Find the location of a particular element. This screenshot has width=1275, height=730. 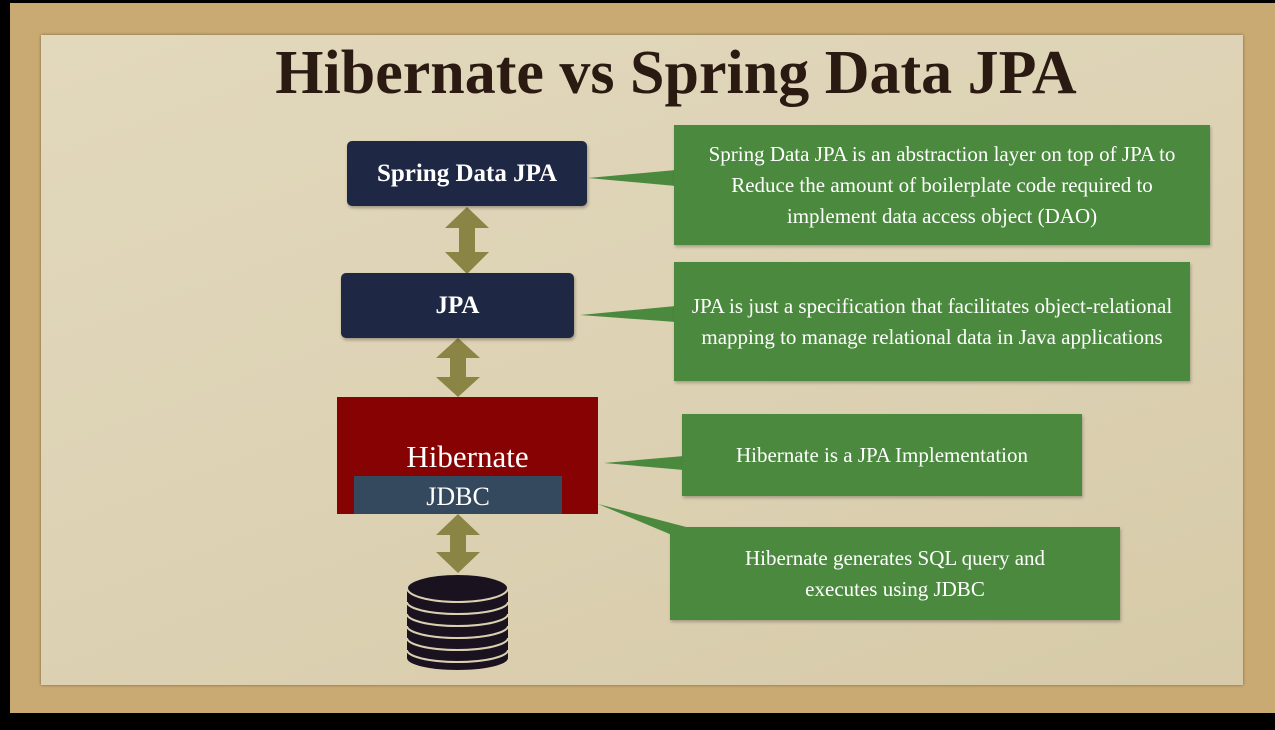

callout-hibernate: Hibernate is a JPA Implementation is located at coordinates (882, 455).